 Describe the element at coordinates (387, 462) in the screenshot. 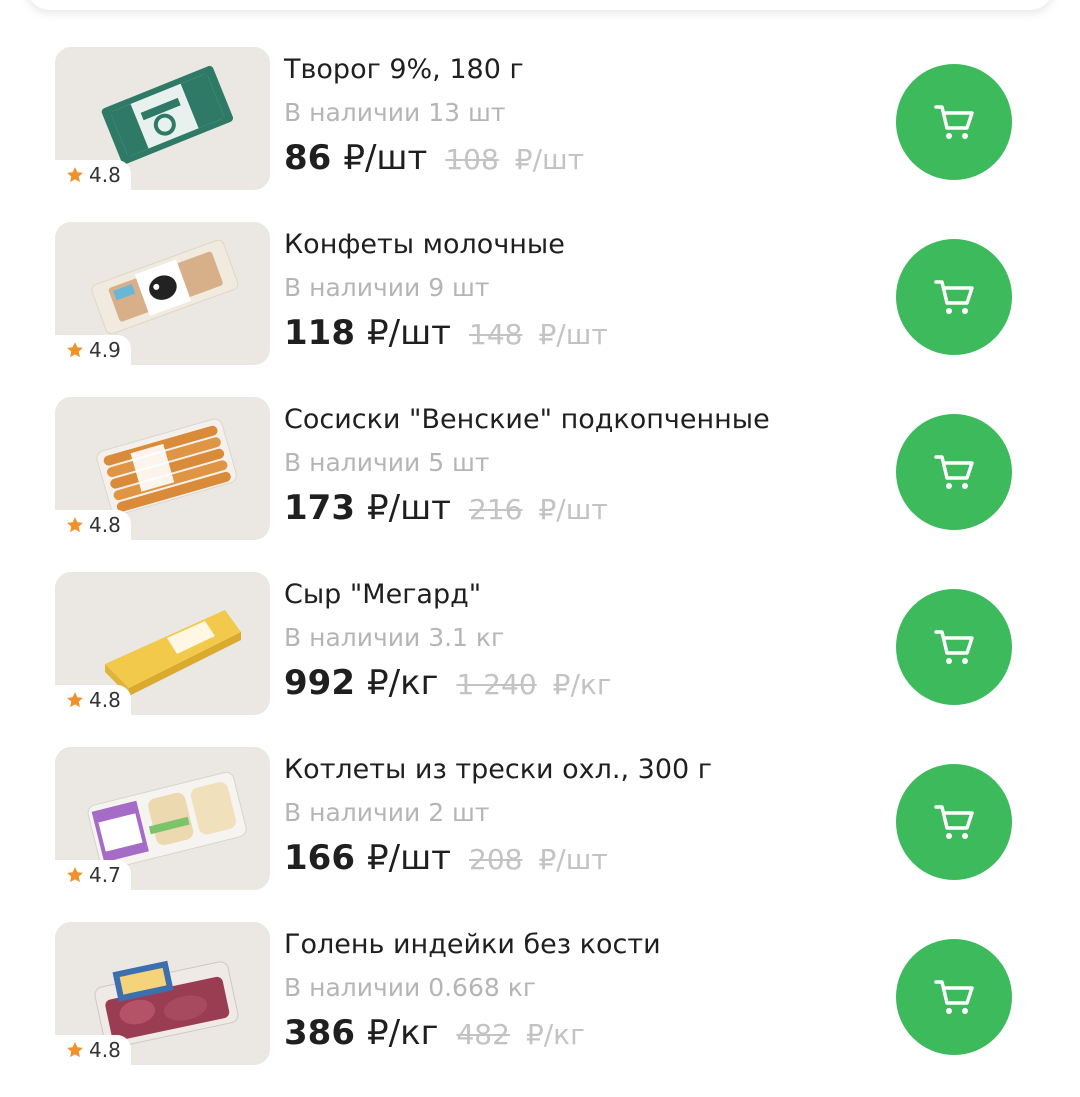

I see `stock-text: В наличии 5 шт` at that location.